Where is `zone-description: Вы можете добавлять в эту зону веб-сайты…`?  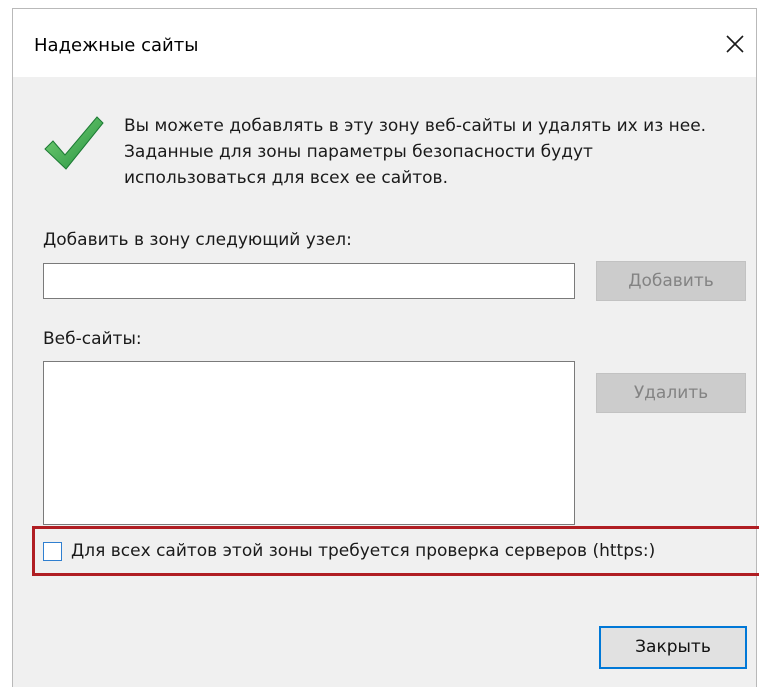
zone-description: Вы можете добавлять в эту зону веб-сайты… is located at coordinates (415, 152).